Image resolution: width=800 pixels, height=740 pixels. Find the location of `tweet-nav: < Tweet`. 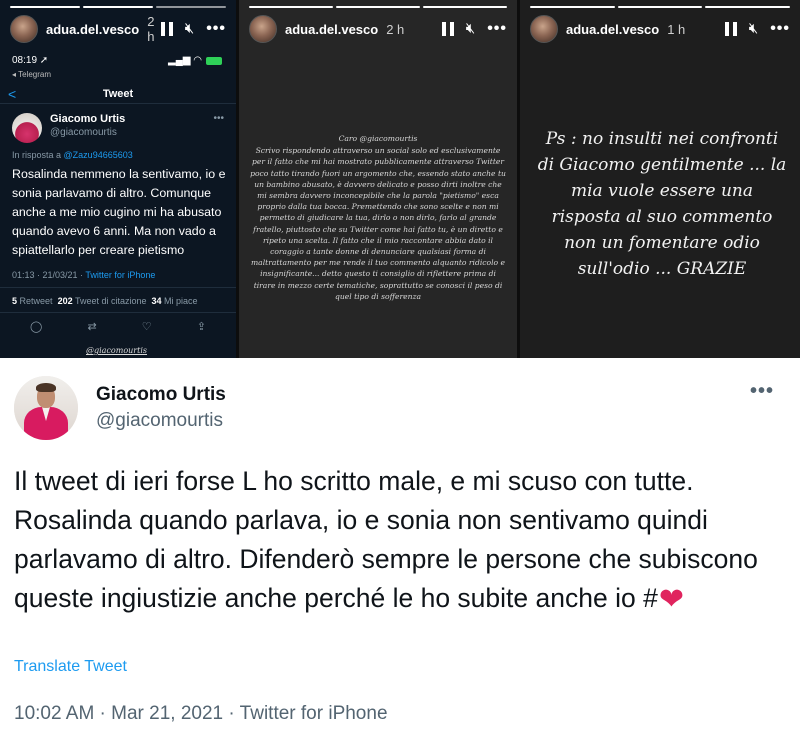

tweet-nav: < Tweet is located at coordinates (118, 94).